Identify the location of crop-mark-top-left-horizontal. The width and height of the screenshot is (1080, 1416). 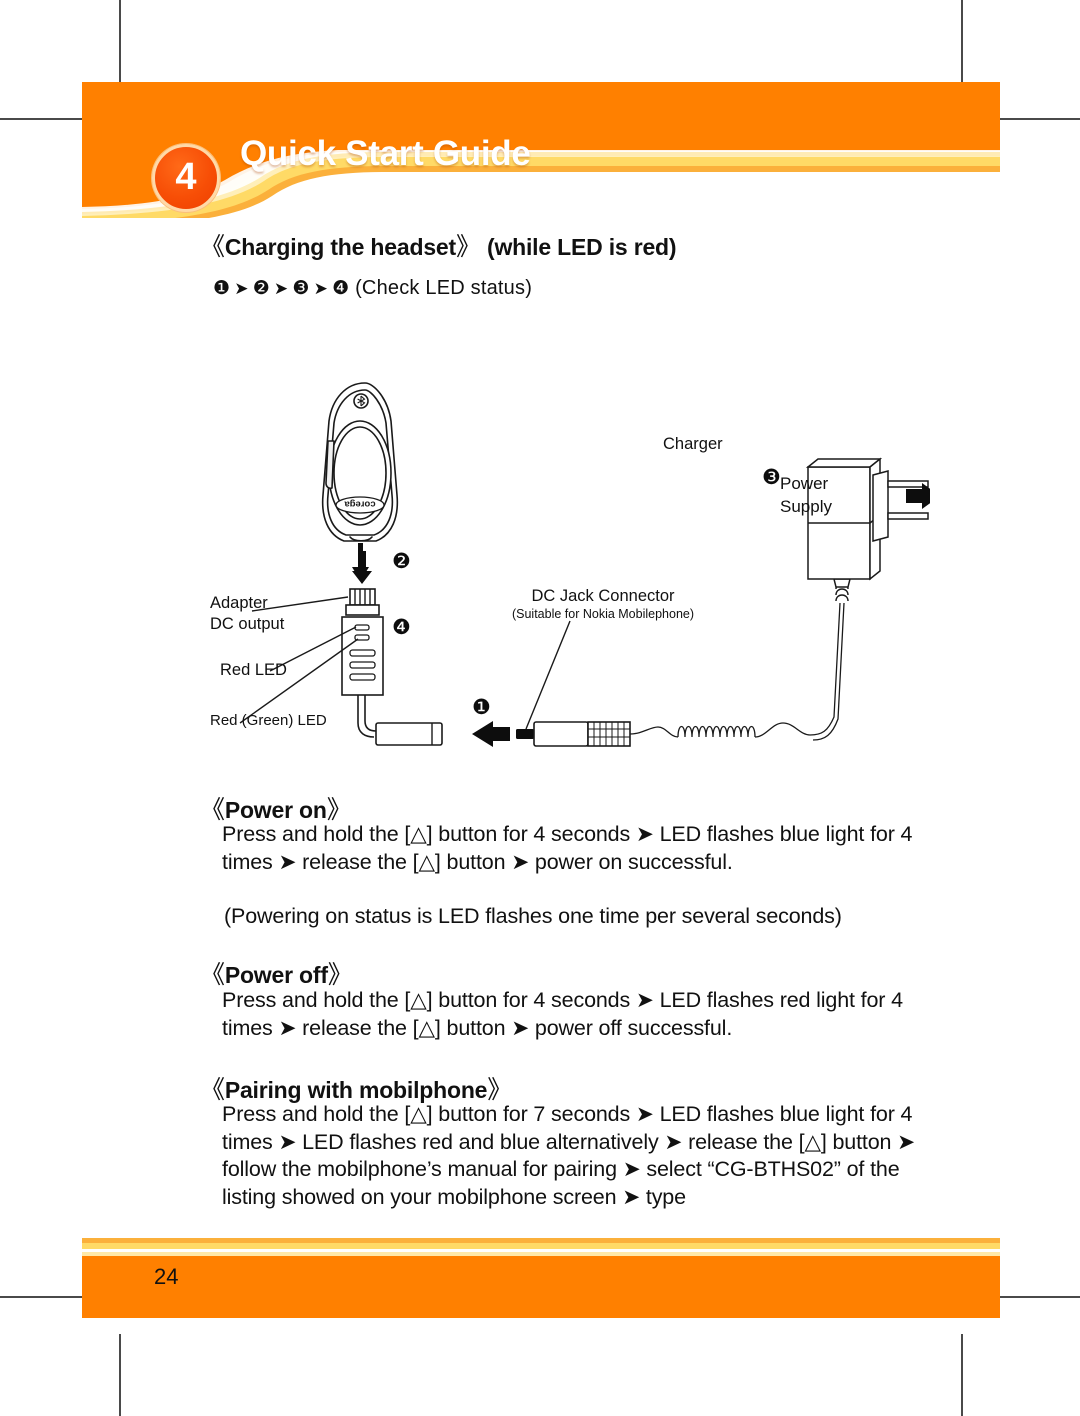
(41, 119).